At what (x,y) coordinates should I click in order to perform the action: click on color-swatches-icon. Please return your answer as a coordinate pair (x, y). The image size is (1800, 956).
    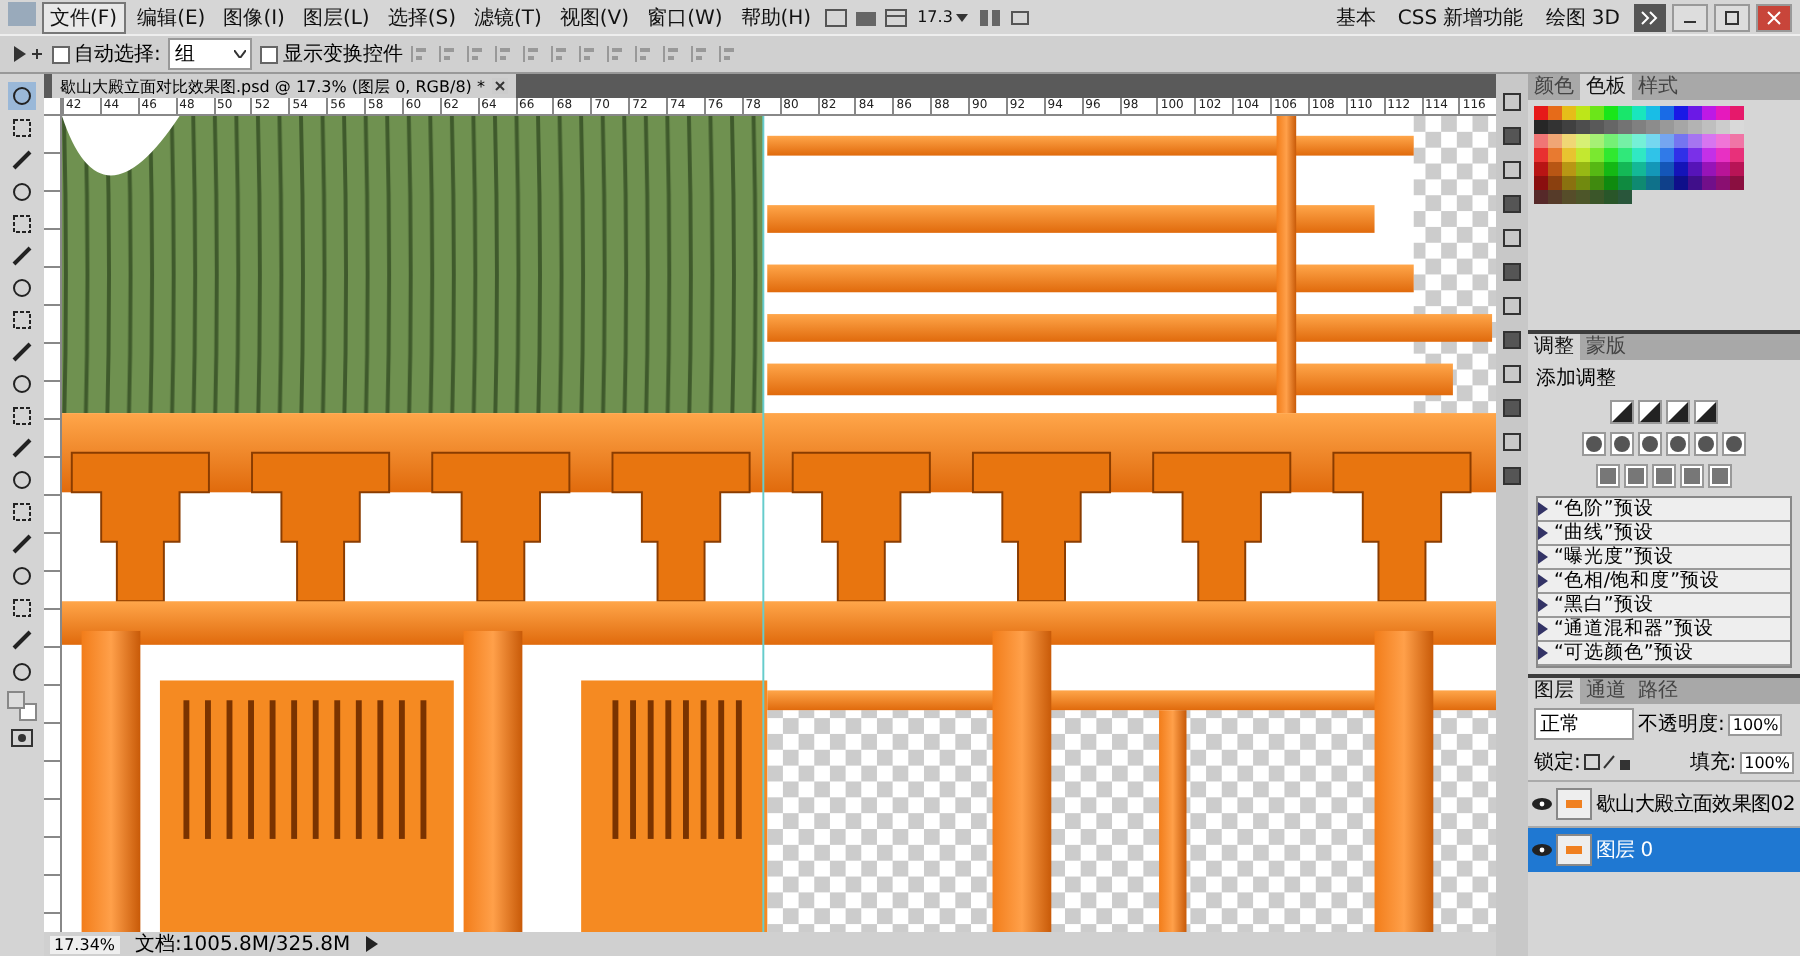
    Looking at the image, I should click on (22, 706).